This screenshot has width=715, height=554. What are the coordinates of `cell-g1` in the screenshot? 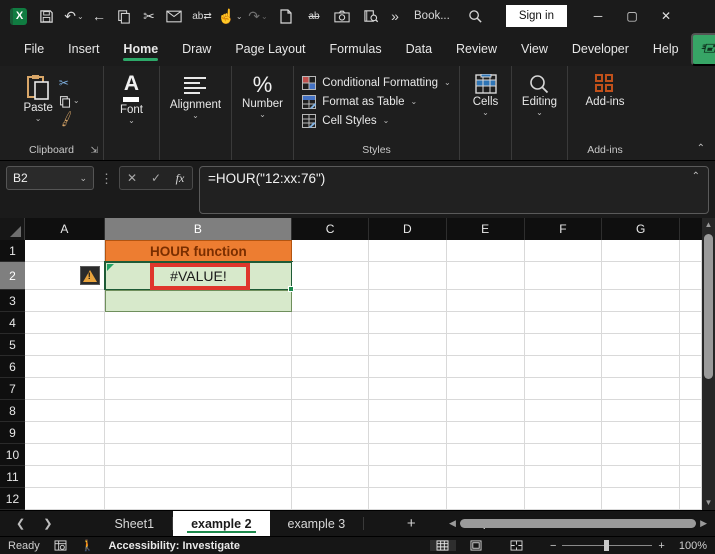 It's located at (641, 251).